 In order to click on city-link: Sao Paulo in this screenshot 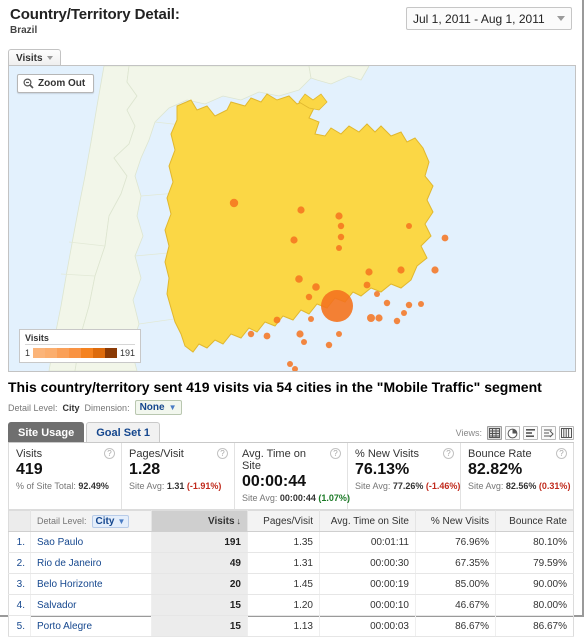, I will do `click(60, 542)`.